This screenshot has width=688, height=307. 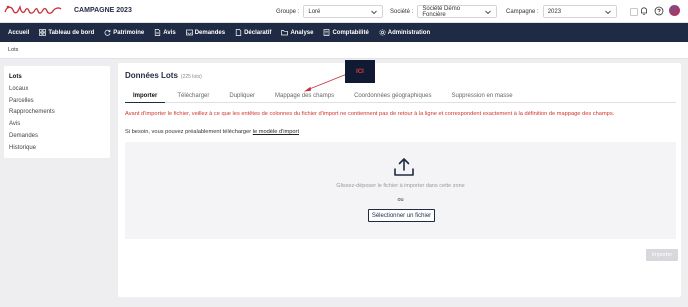 I want to click on nav-item-label: Analyse, so click(x=302, y=32).